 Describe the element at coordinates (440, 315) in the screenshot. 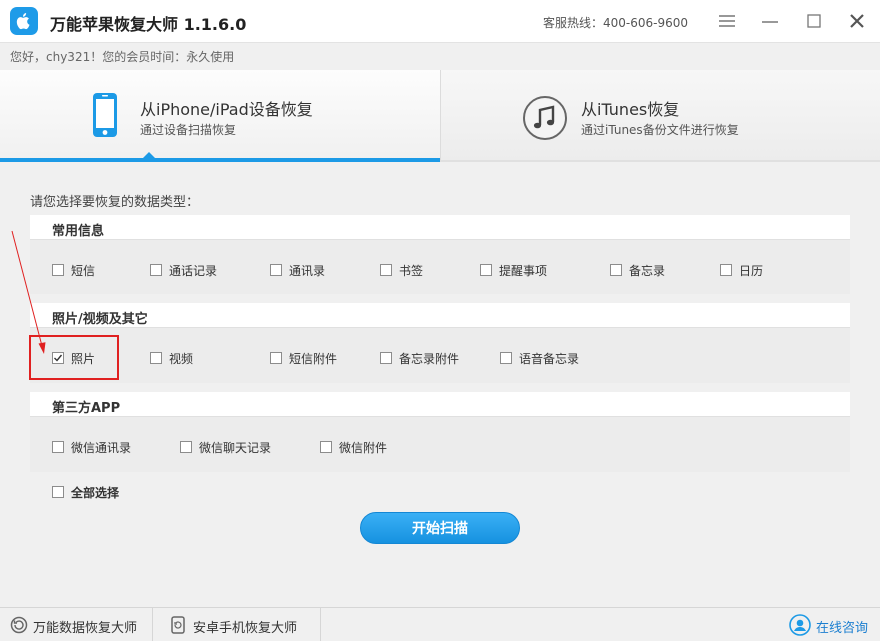

I see `group-header-media: 照片/视频及其它` at that location.